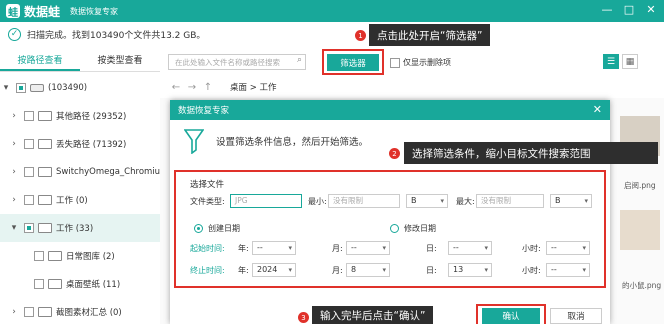 The image size is (664, 324). I want to click on step-badge-2: 2, so click(394, 153).